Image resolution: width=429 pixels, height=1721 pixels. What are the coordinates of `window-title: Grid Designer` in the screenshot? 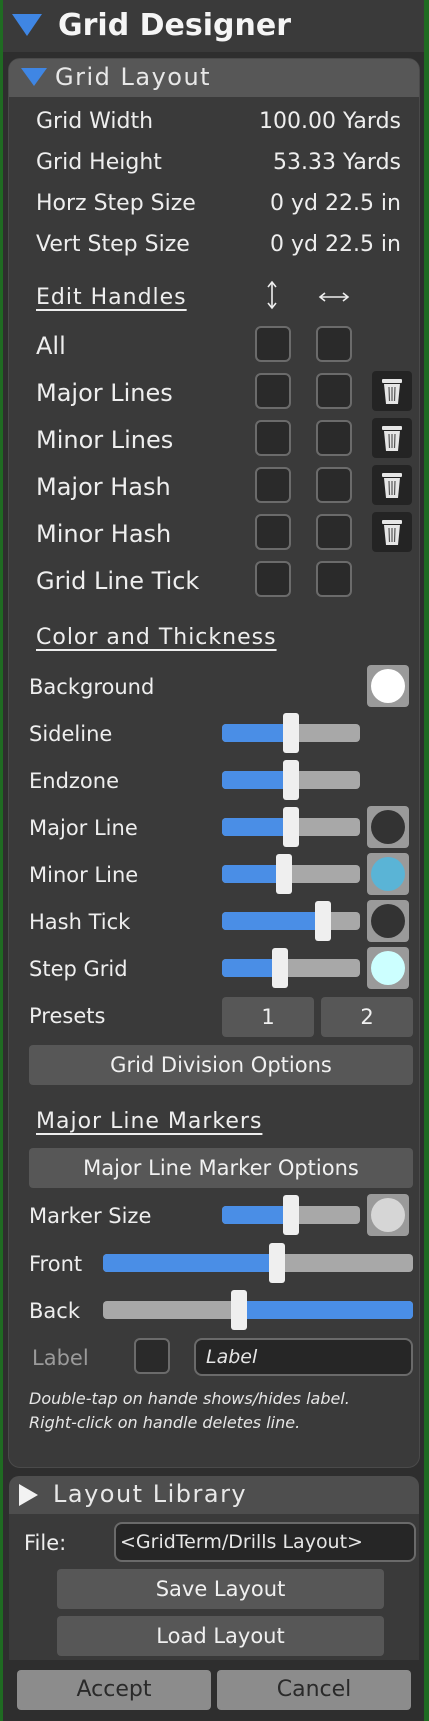 It's located at (174, 25).